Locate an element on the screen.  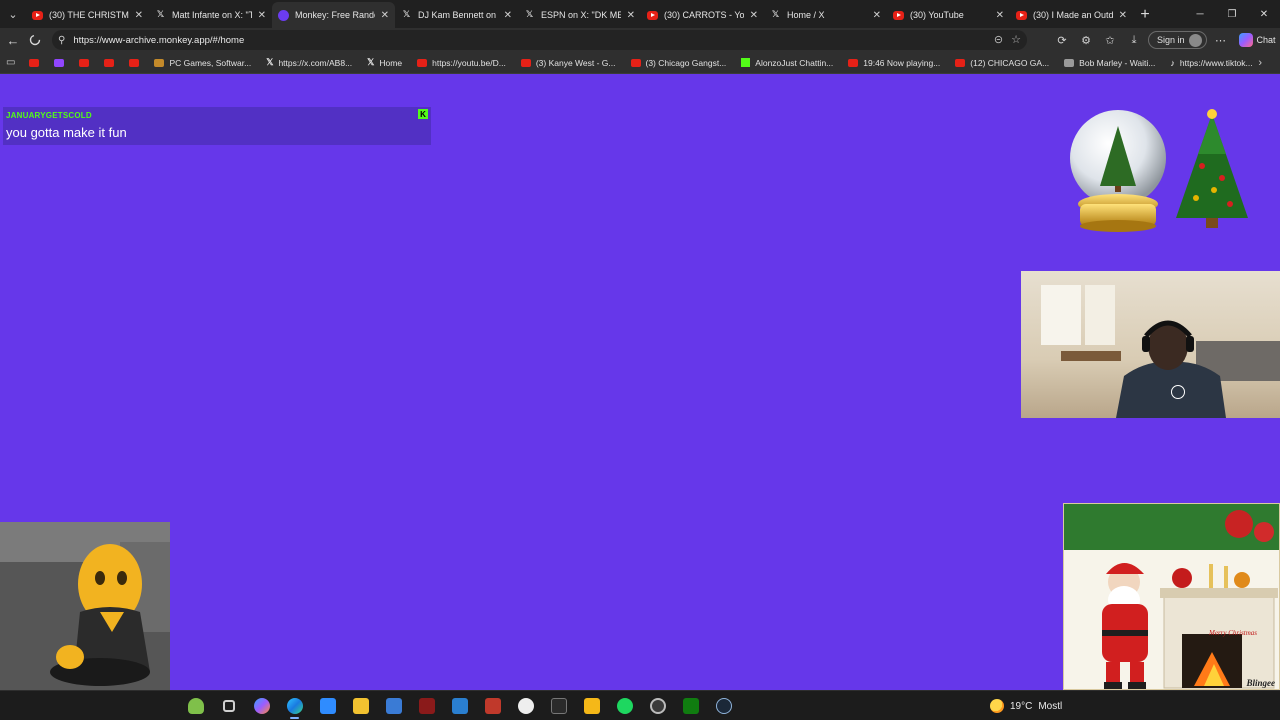
close-window-icon: ✕ is located at coordinates (1264, 14).